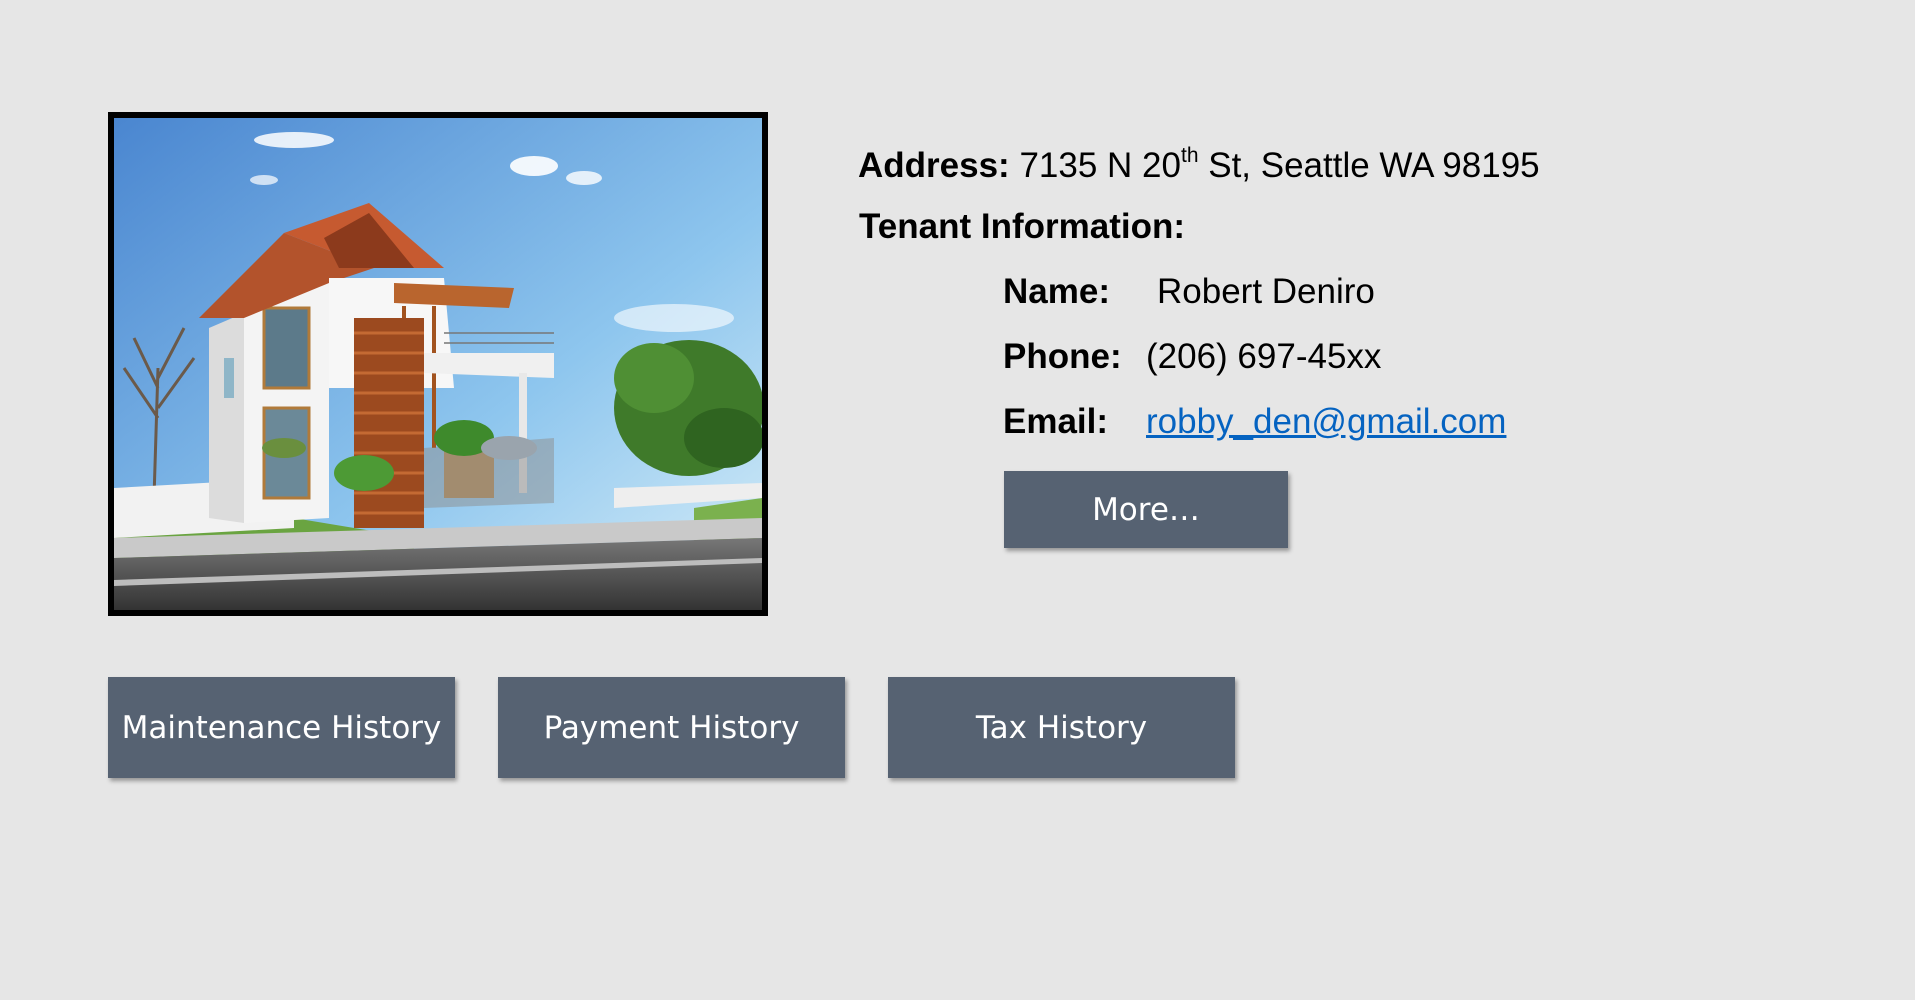  Describe the element at coordinates (1326, 421) in the screenshot. I see `tenant-email-link: robby_den@gmail.com` at that location.